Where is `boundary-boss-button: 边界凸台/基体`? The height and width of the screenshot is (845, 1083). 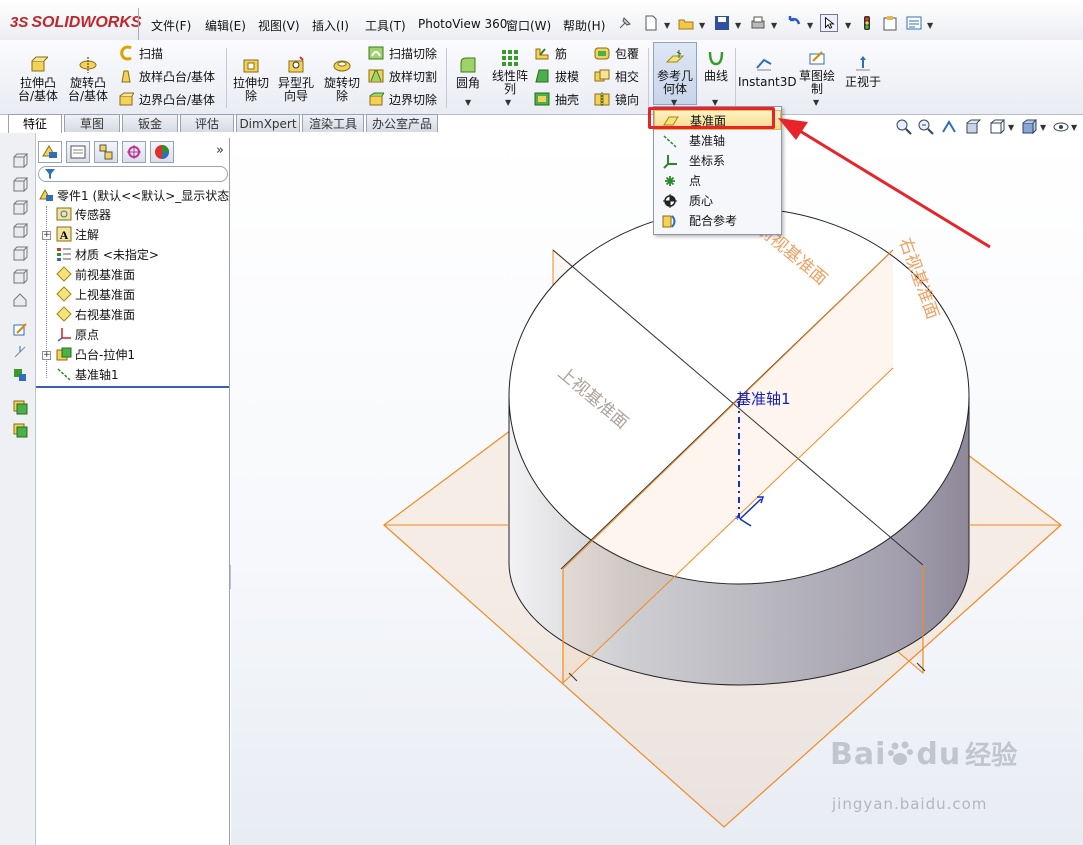 boundary-boss-button: 边界凸台/基体 is located at coordinates (166, 100).